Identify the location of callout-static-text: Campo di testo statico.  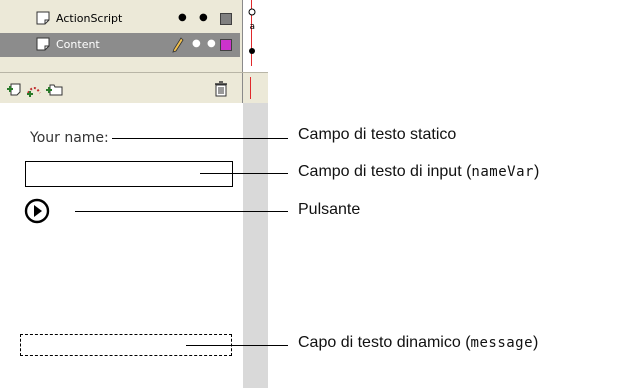
(377, 134).